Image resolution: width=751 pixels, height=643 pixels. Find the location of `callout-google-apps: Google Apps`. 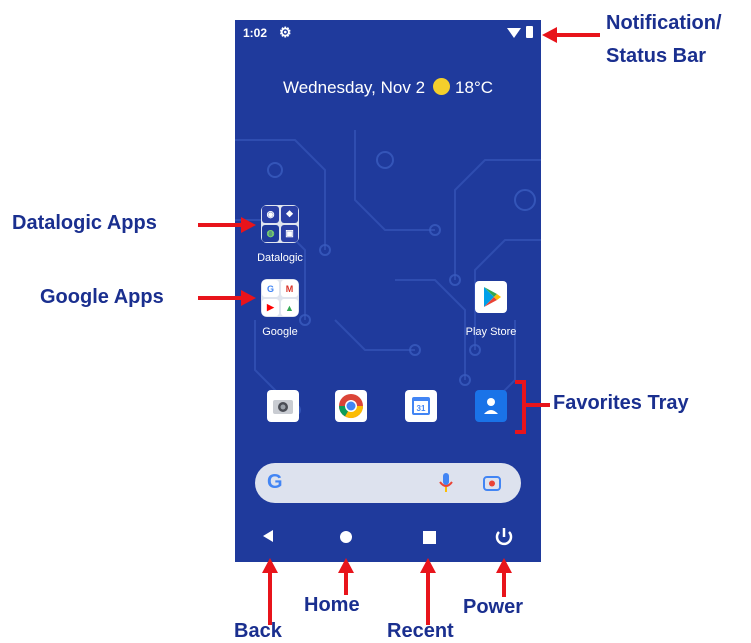

callout-google-apps: Google Apps is located at coordinates (102, 297).